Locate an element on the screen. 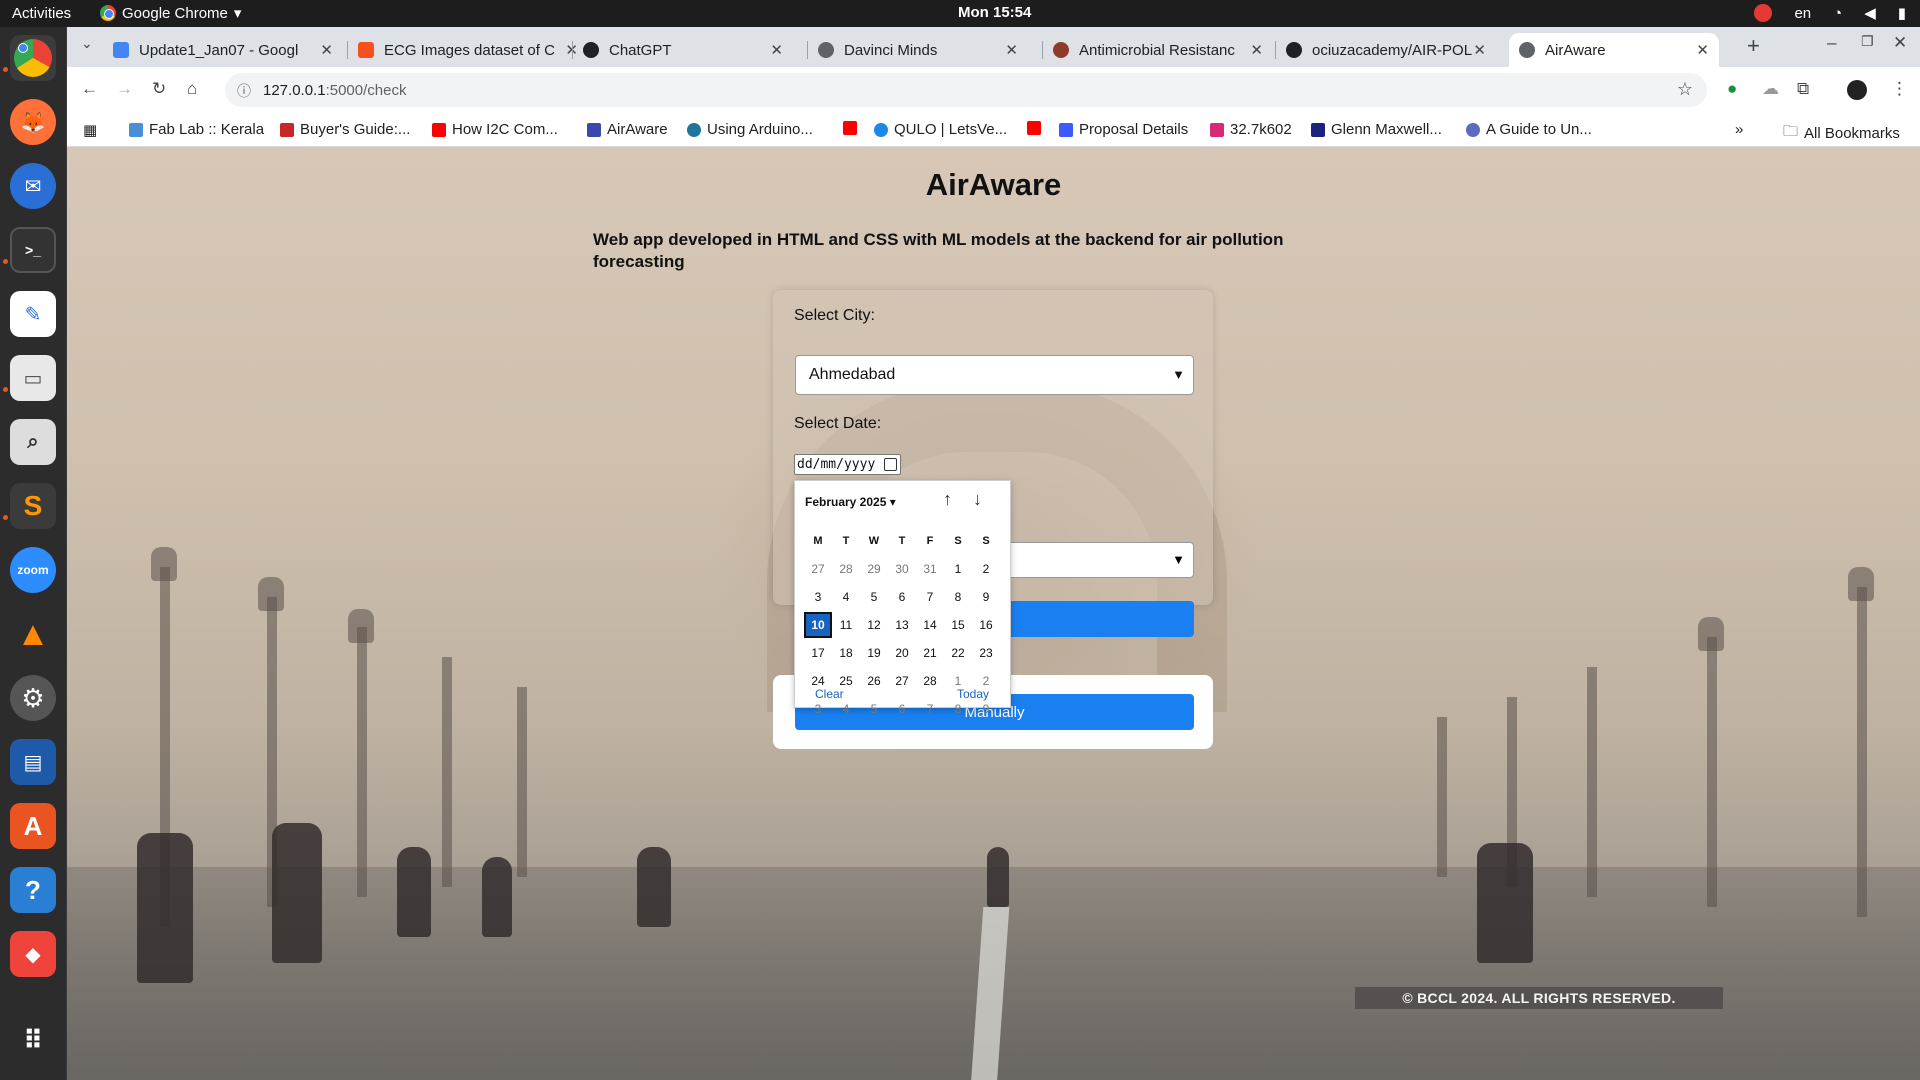 The image size is (1920, 1080). info-icon: ⓘ is located at coordinates (244, 91).